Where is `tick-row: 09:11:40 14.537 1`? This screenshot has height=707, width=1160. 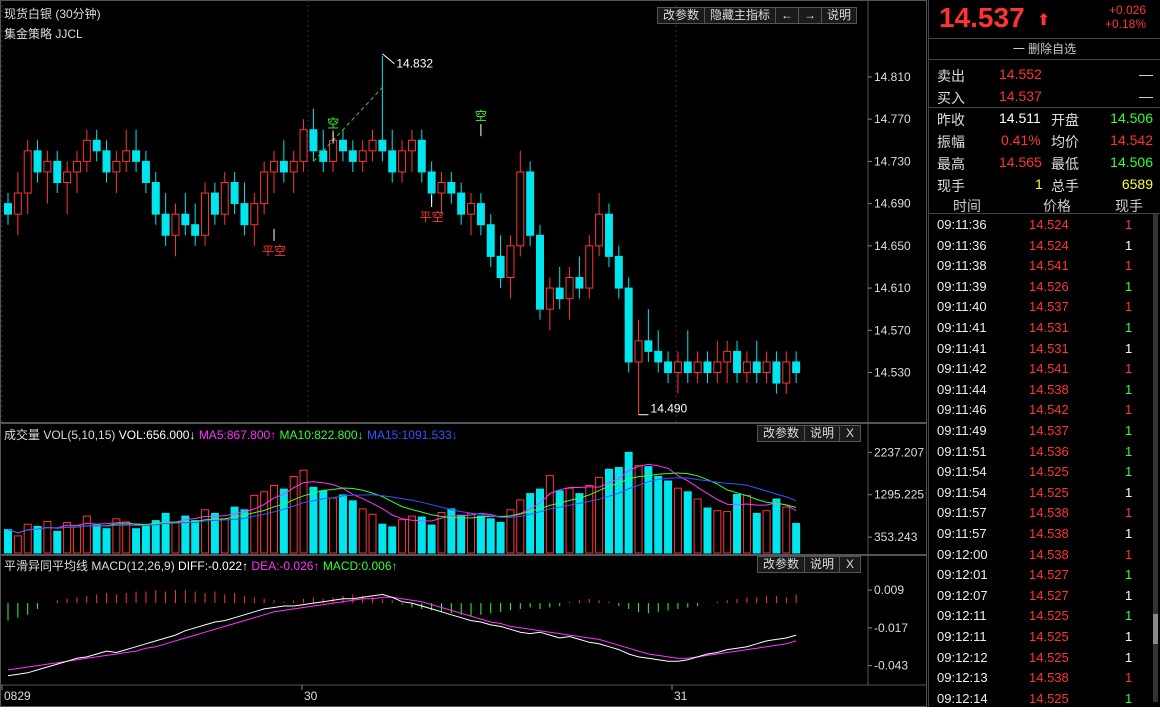 tick-row: 09:11:40 14.537 1 is located at coordinates (1044, 307).